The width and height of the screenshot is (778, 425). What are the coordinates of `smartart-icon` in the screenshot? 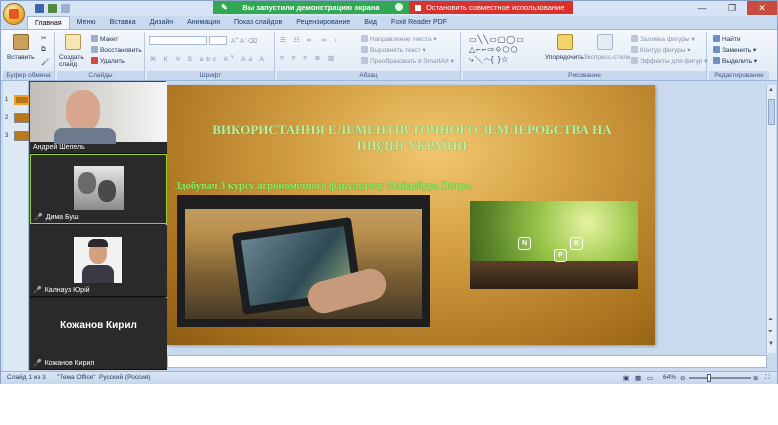 It's located at (364, 60).